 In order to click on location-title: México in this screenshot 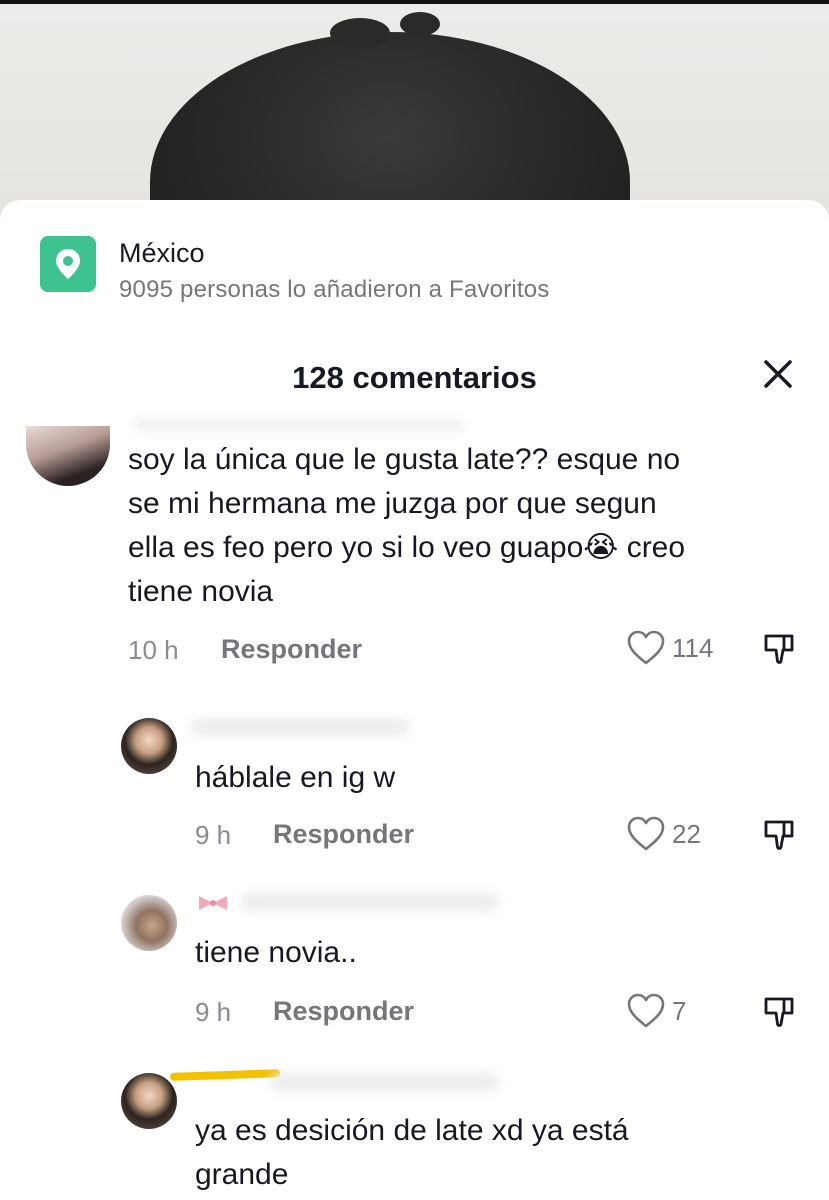, I will do `click(162, 253)`.